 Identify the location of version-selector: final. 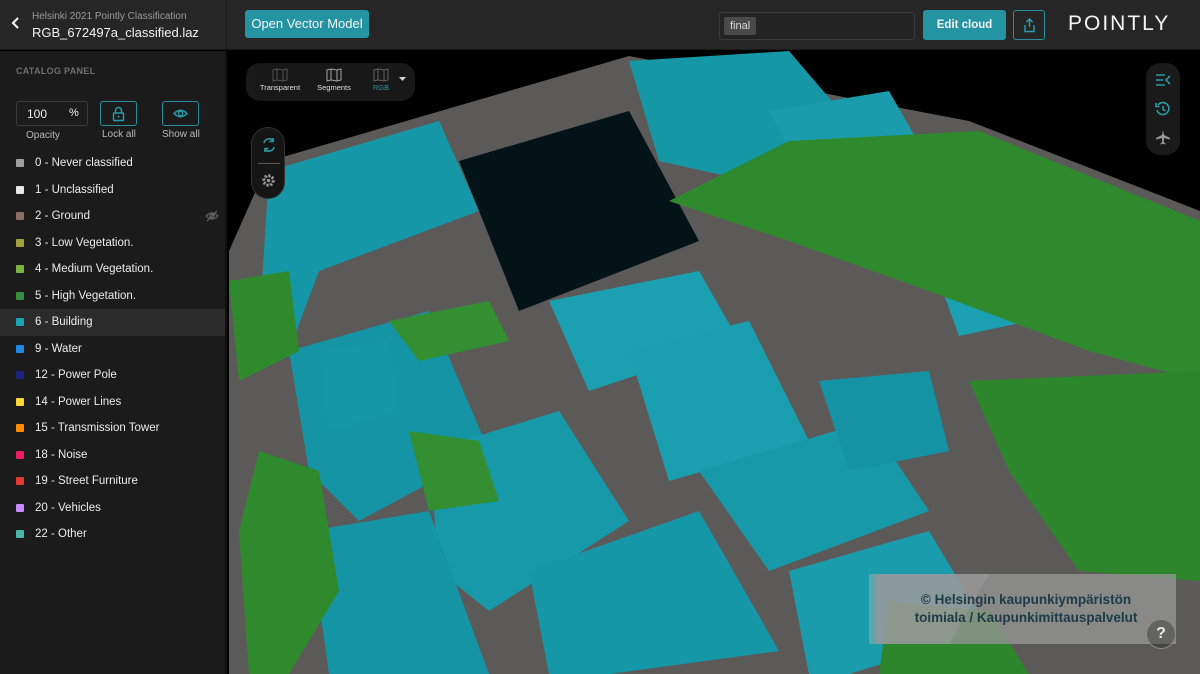
(817, 26).